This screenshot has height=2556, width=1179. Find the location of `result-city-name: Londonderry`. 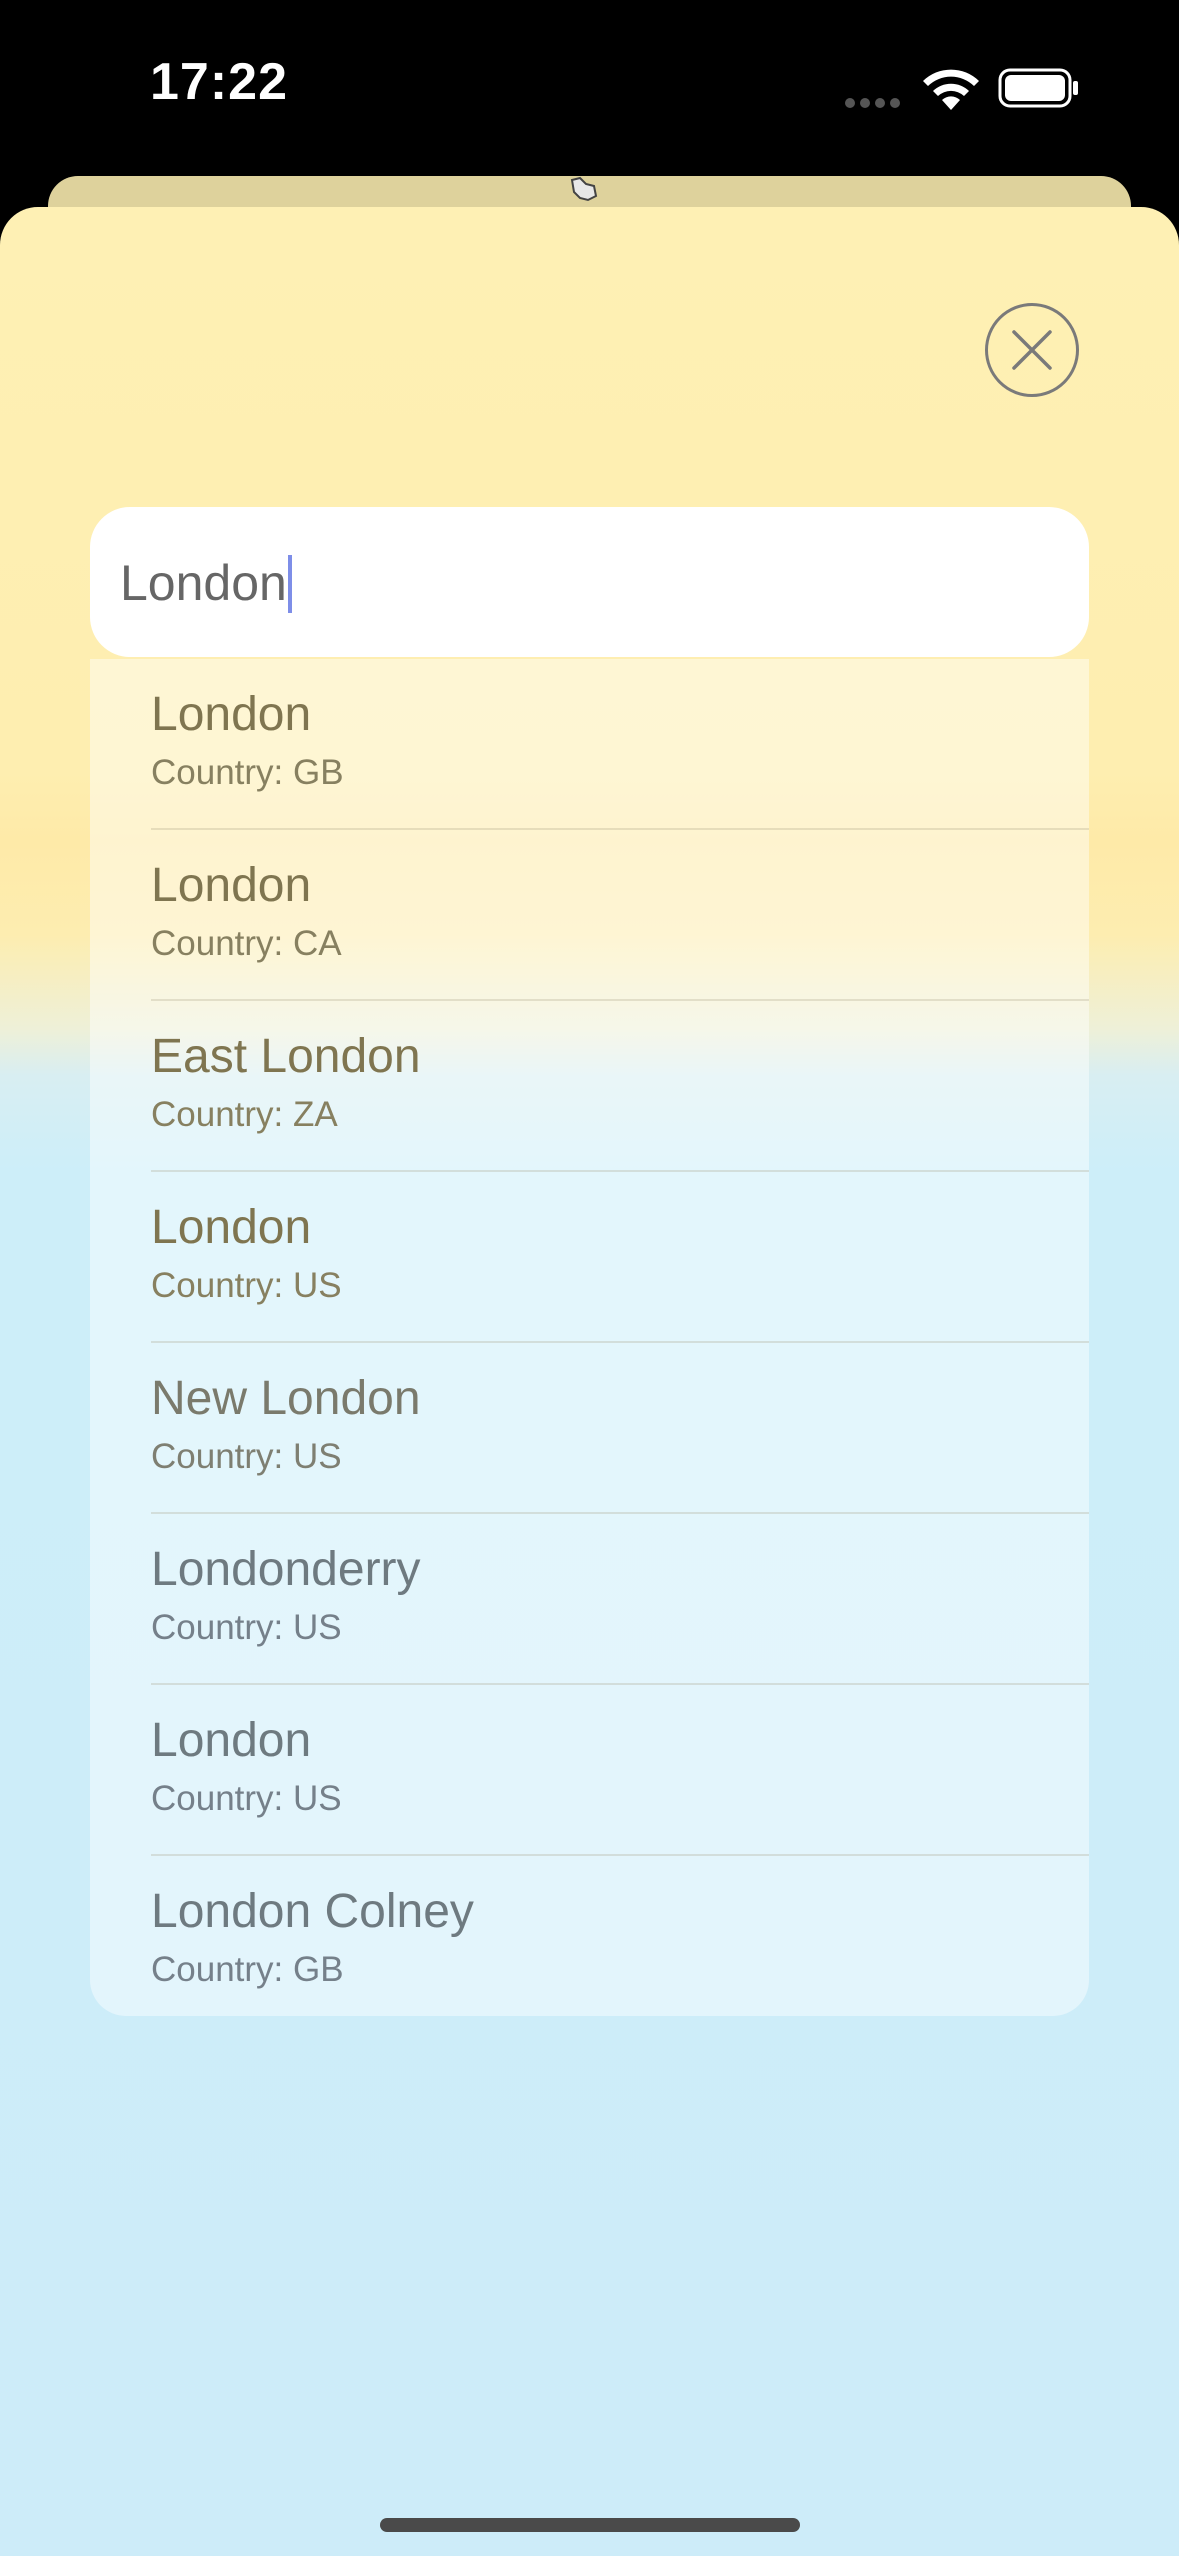

result-city-name: Londonderry is located at coordinates (286, 1569).